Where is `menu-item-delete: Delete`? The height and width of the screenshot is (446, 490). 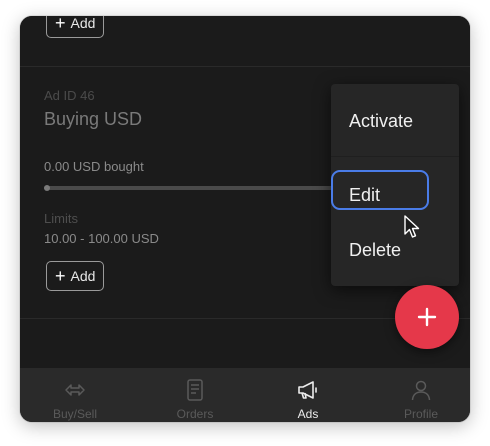 menu-item-delete: Delete is located at coordinates (375, 250).